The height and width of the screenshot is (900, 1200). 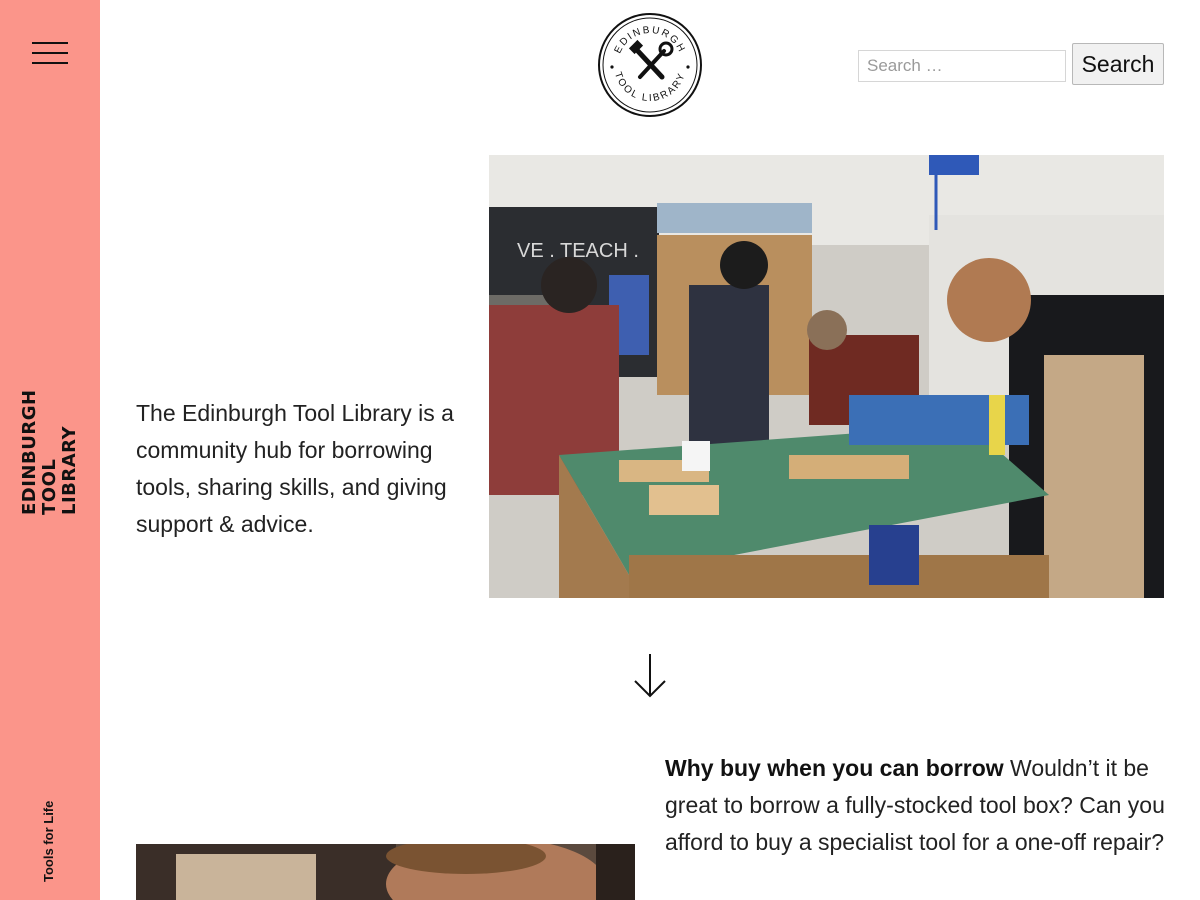 What do you see at coordinates (650, 65) in the screenshot?
I see `site-logo: EDINBURGH TOOL LIBRARY` at bounding box center [650, 65].